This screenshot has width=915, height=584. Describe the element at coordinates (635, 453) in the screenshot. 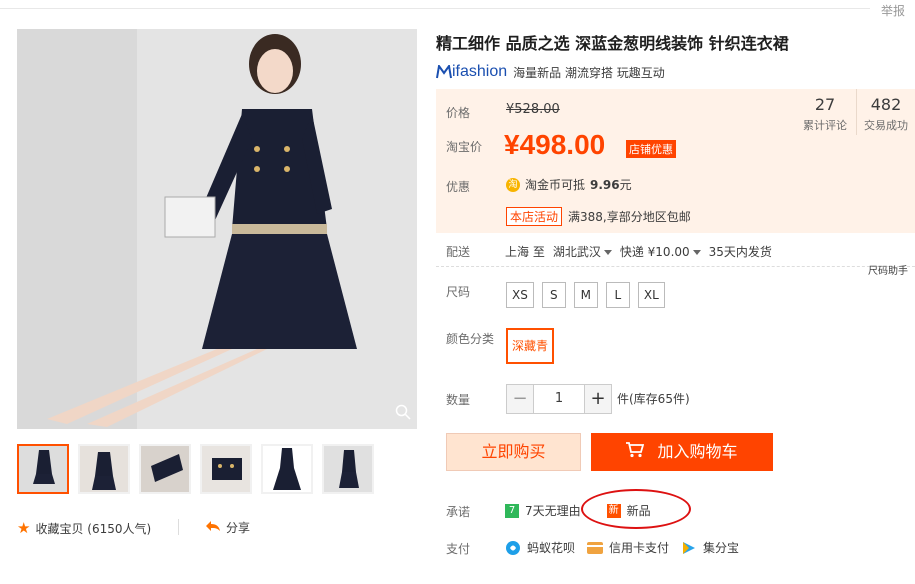

I see `cart-icon` at that location.